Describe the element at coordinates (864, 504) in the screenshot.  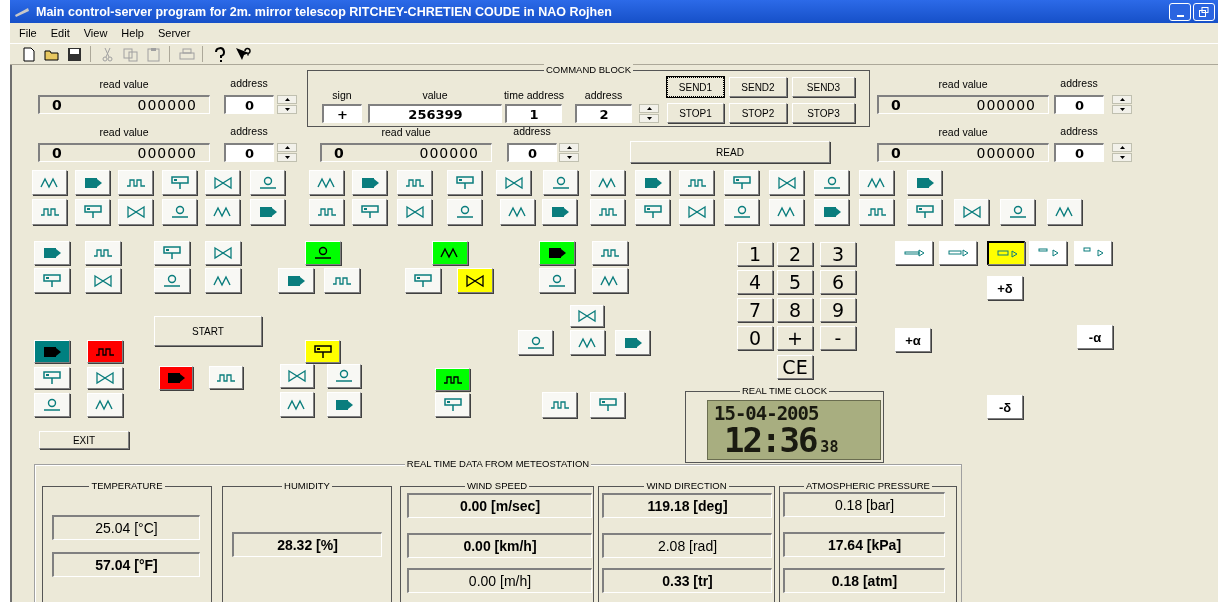
I see `data-value-field: 0.18 [bar]` at that location.